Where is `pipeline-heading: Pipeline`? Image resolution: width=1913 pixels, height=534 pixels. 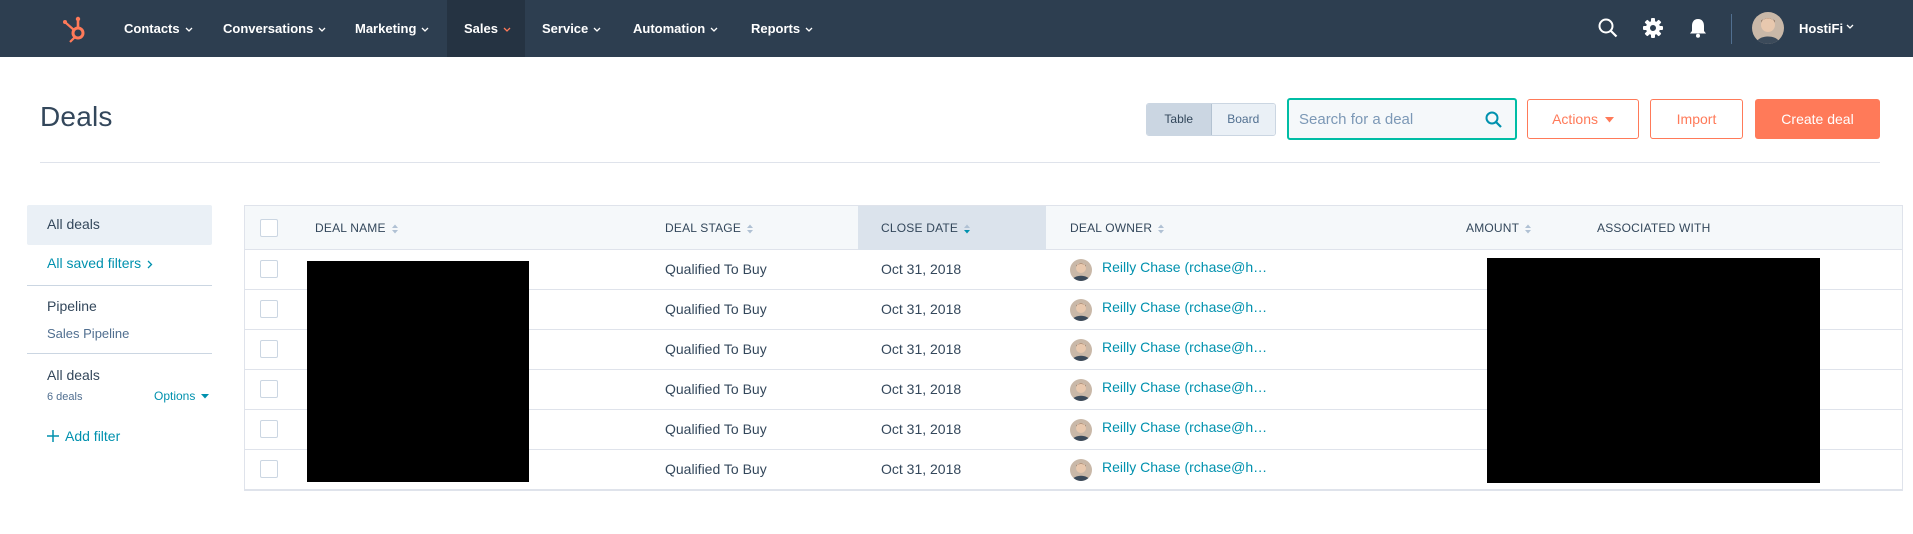
pipeline-heading: Pipeline is located at coordinates (72, 306).